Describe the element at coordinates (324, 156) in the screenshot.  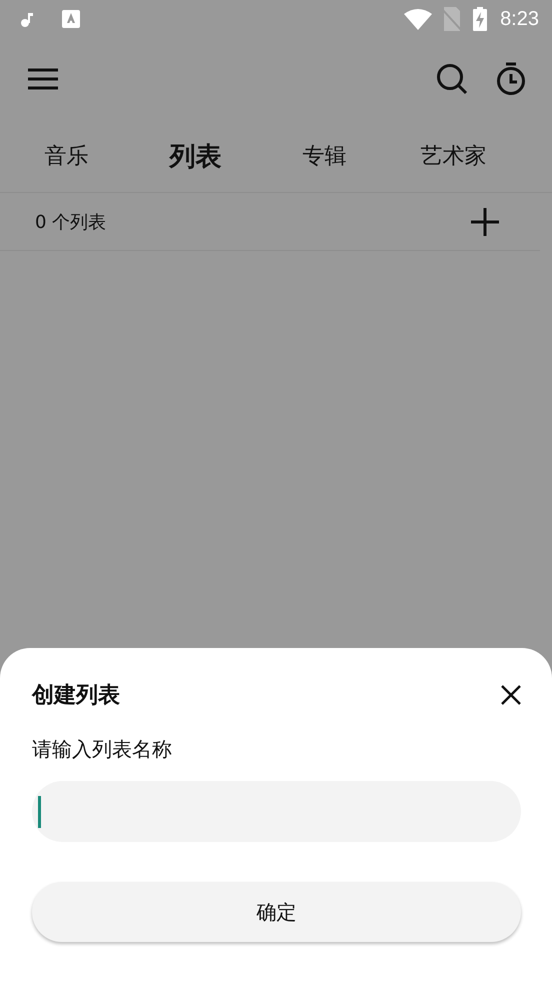
I see `tab: 专辑` at that location.